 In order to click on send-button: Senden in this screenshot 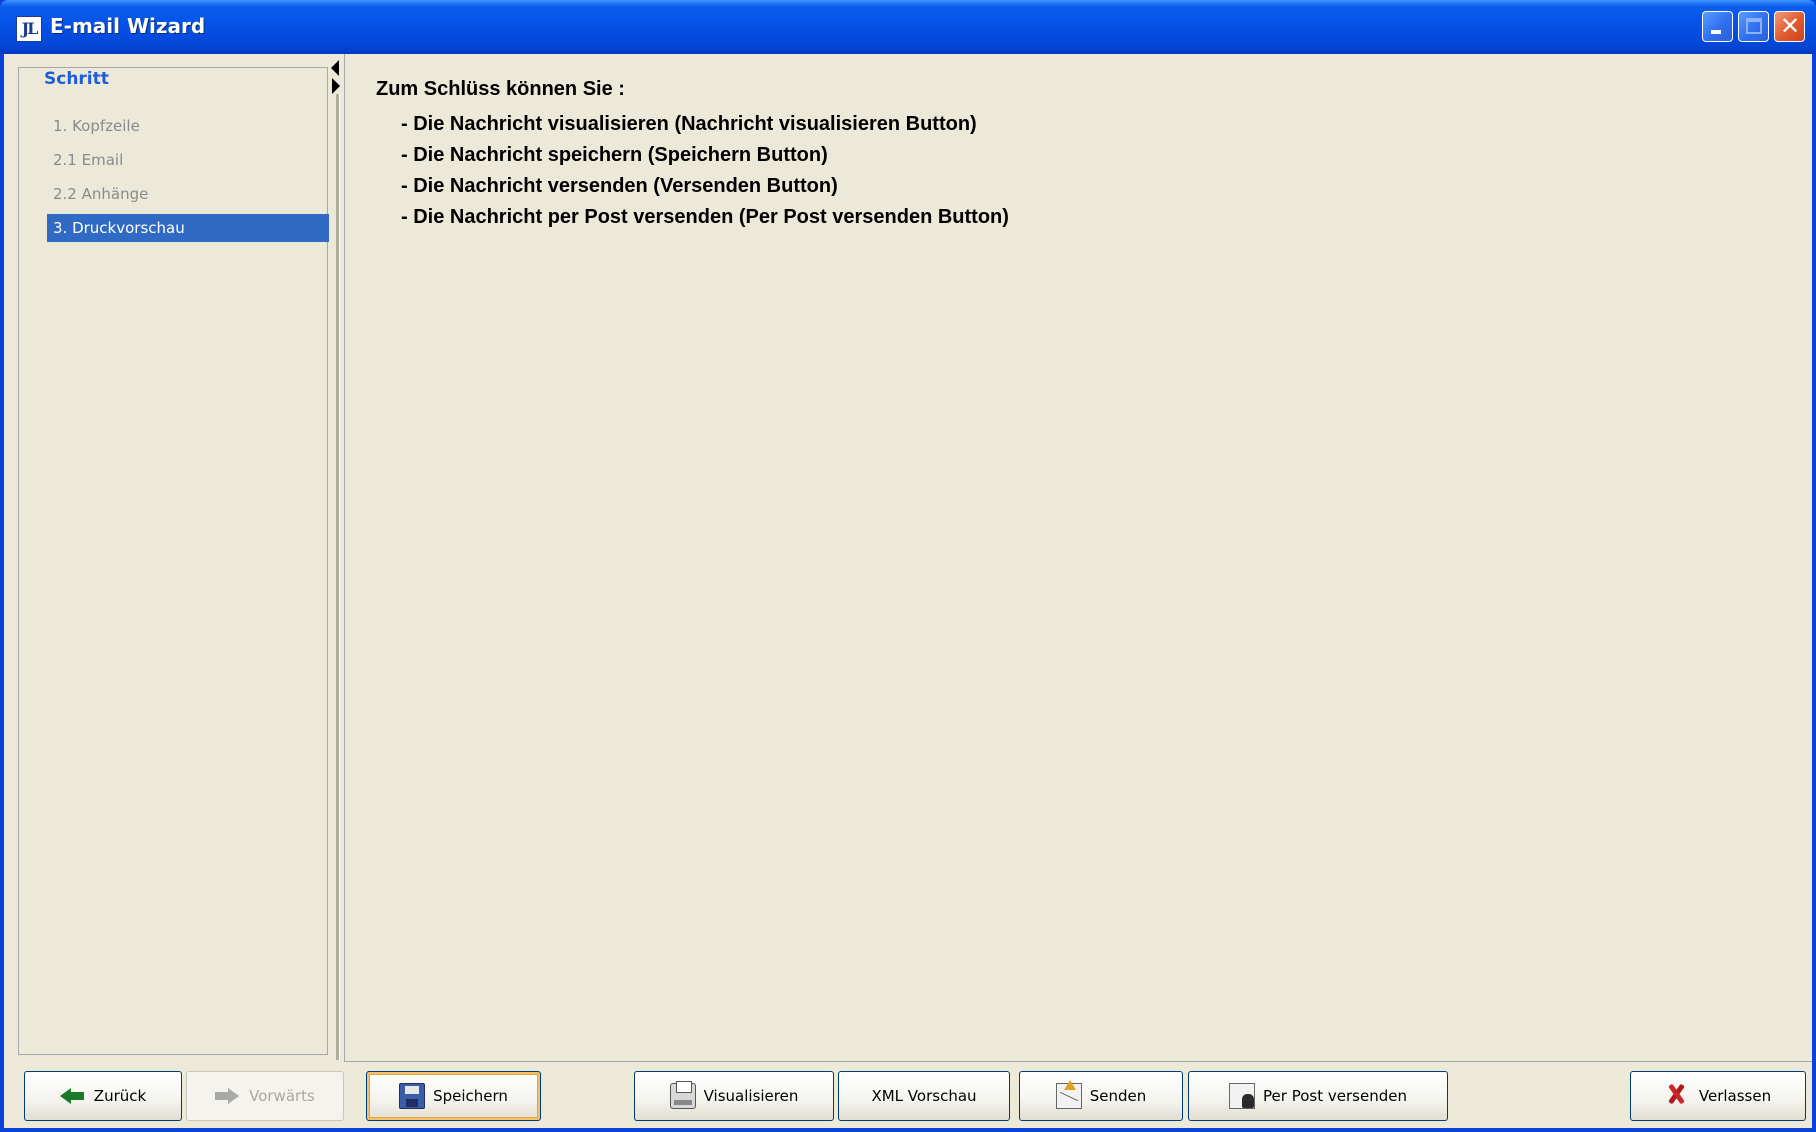, I will do `click(1101, 1096)`.